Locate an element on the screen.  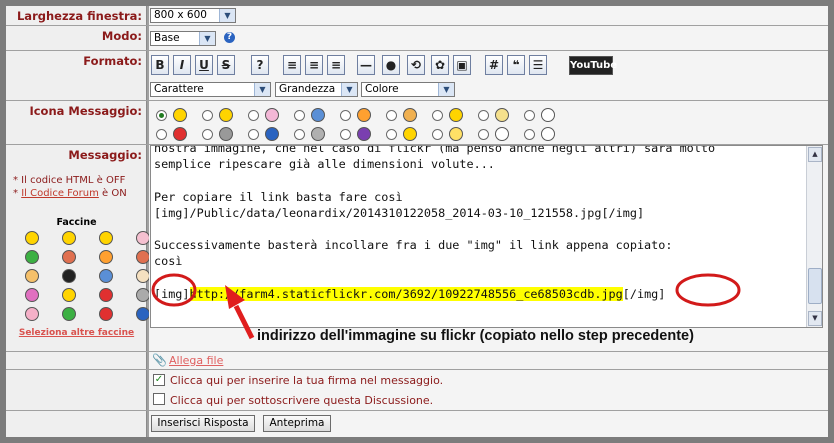
youtube-label: YouTube is located at coordinates (594, 65).